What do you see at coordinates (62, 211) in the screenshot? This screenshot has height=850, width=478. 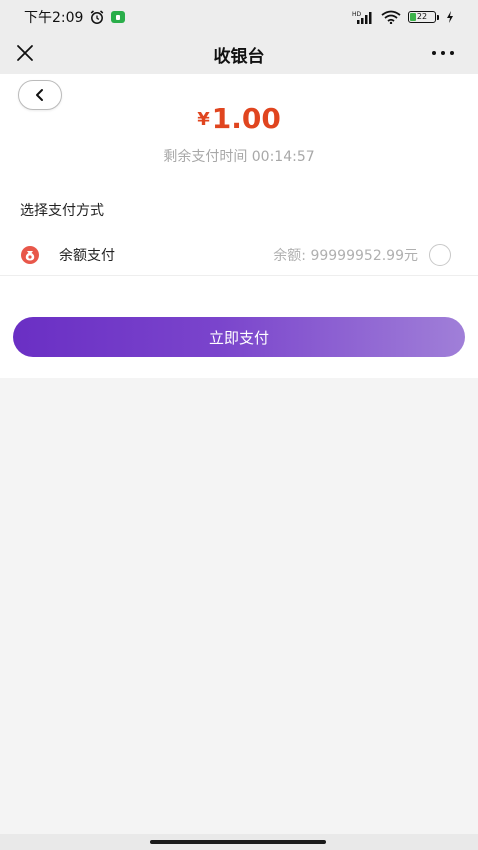 I see `payment-method-section-title: 选择支付方式` at bounding box center [62, 211].